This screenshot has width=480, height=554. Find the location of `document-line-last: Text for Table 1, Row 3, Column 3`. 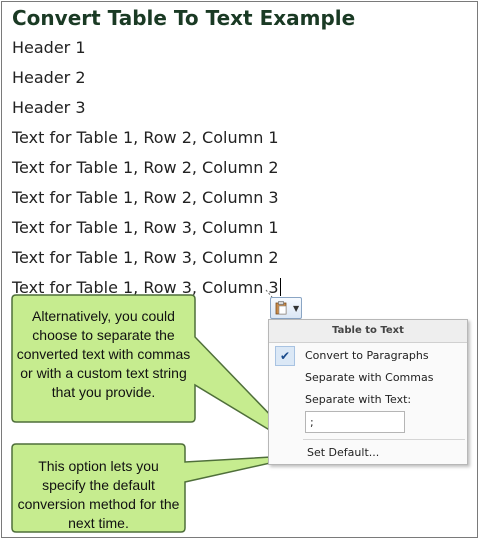

document-line-last: Text for Table 1, Row 3, Column 3 is located at coordinates (146, 287).